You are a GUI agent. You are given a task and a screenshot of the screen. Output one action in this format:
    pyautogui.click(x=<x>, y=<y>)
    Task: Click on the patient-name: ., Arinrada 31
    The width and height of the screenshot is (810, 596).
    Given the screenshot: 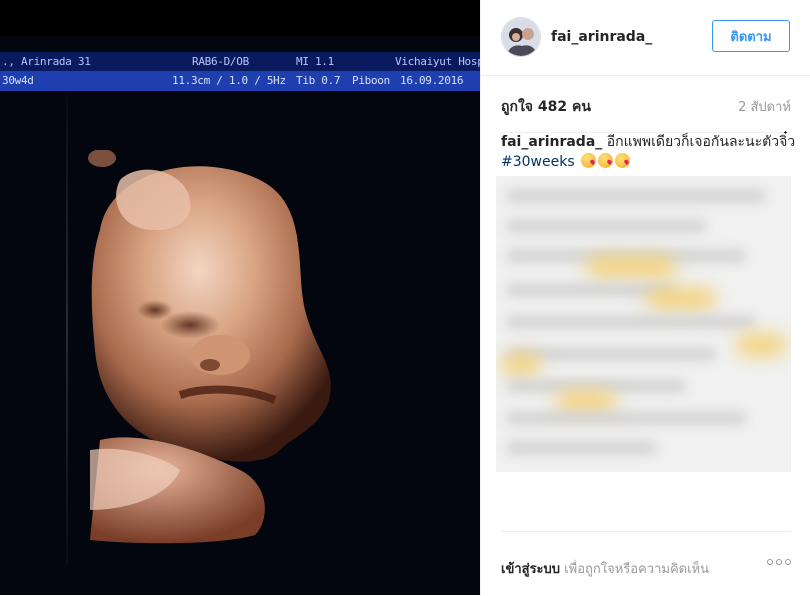 What is the action you would take?
    pyautogui.click(x=46, y=61)
    